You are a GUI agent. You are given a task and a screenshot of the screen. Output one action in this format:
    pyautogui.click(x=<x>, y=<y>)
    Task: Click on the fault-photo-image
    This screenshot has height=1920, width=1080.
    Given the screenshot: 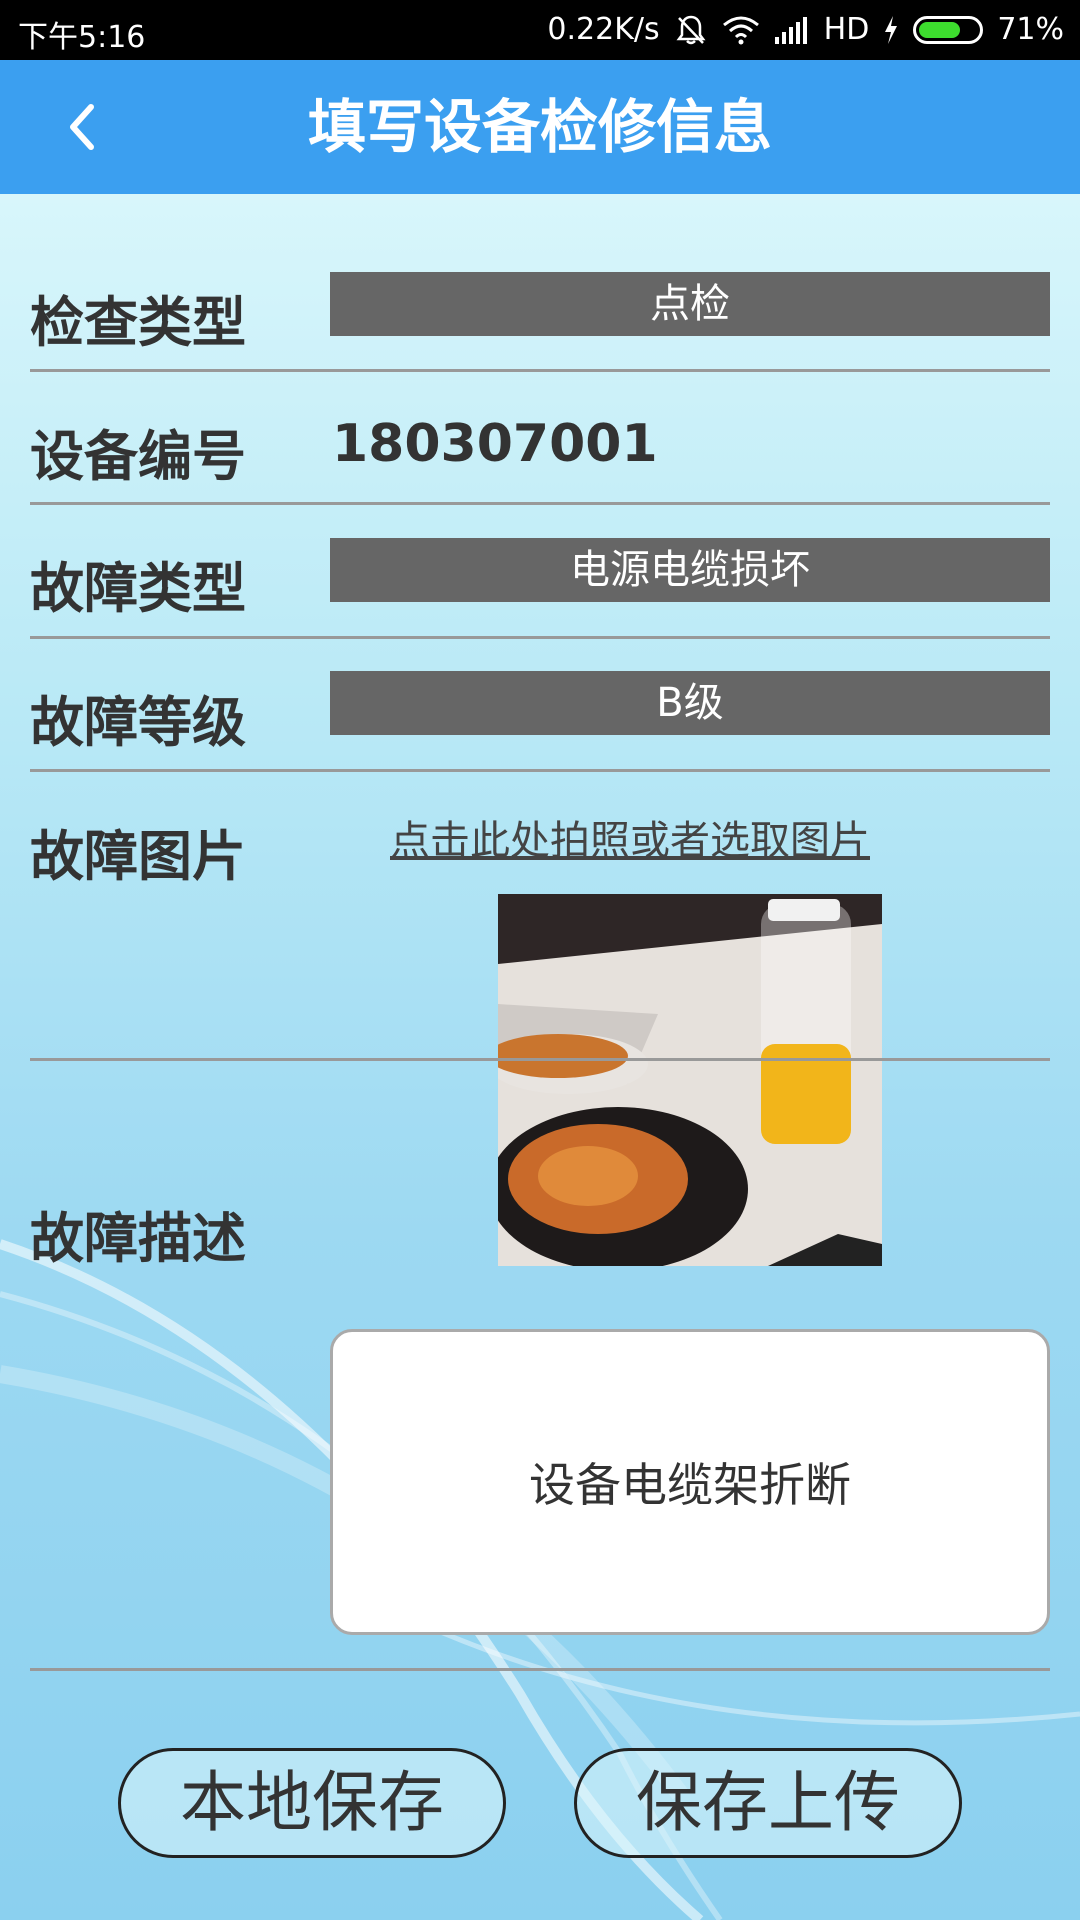 What is the action you would take?
    pyautogui.click(x=690, y=1080)
    